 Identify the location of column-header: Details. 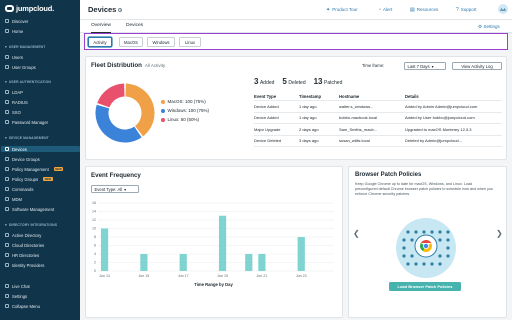
(412, 96).